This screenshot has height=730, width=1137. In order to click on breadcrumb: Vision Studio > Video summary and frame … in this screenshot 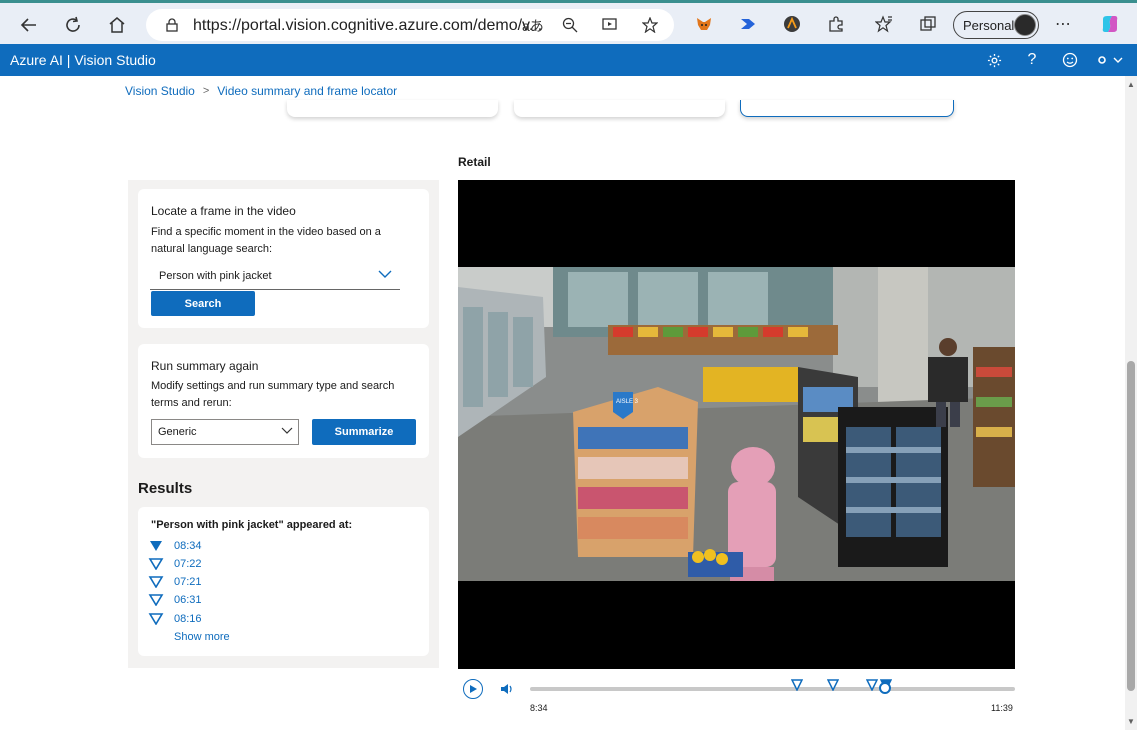, I will do `click(261, 91)`.